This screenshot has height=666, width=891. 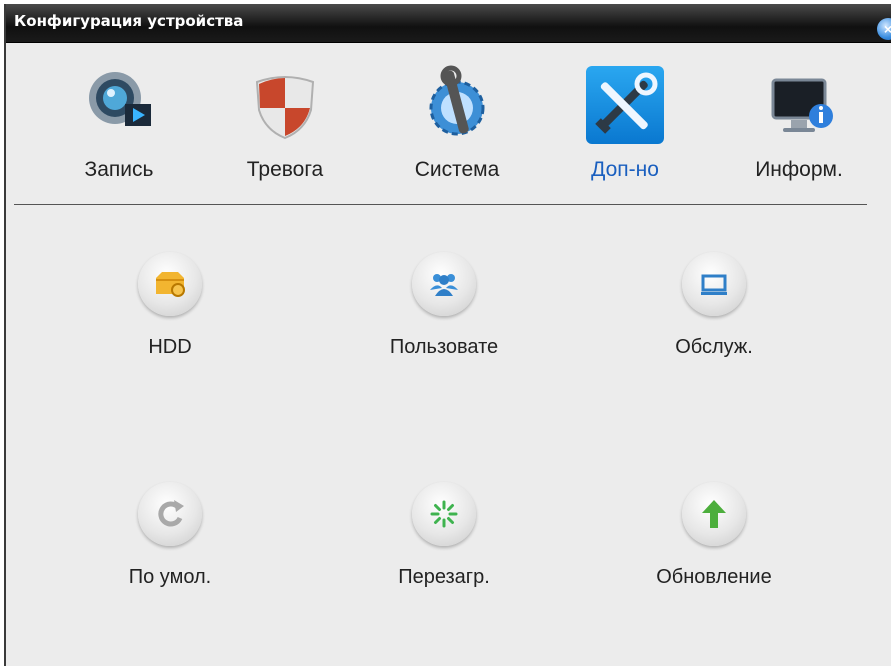 What do you see at coordinates (129, 21) in the screenshot?
I see `window-title: Конфигурация устройства` at bounding box center [129, 21].